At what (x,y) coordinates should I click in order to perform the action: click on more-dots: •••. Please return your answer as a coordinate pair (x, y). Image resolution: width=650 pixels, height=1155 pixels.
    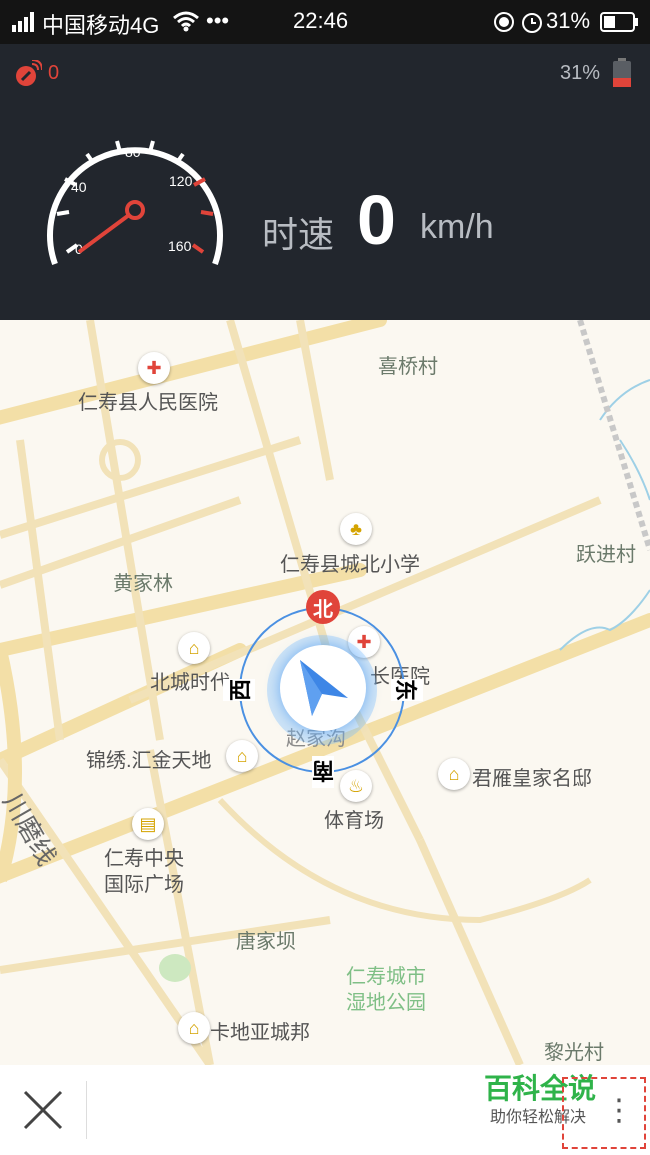
    Looking at the image, I should click on (218, 20).